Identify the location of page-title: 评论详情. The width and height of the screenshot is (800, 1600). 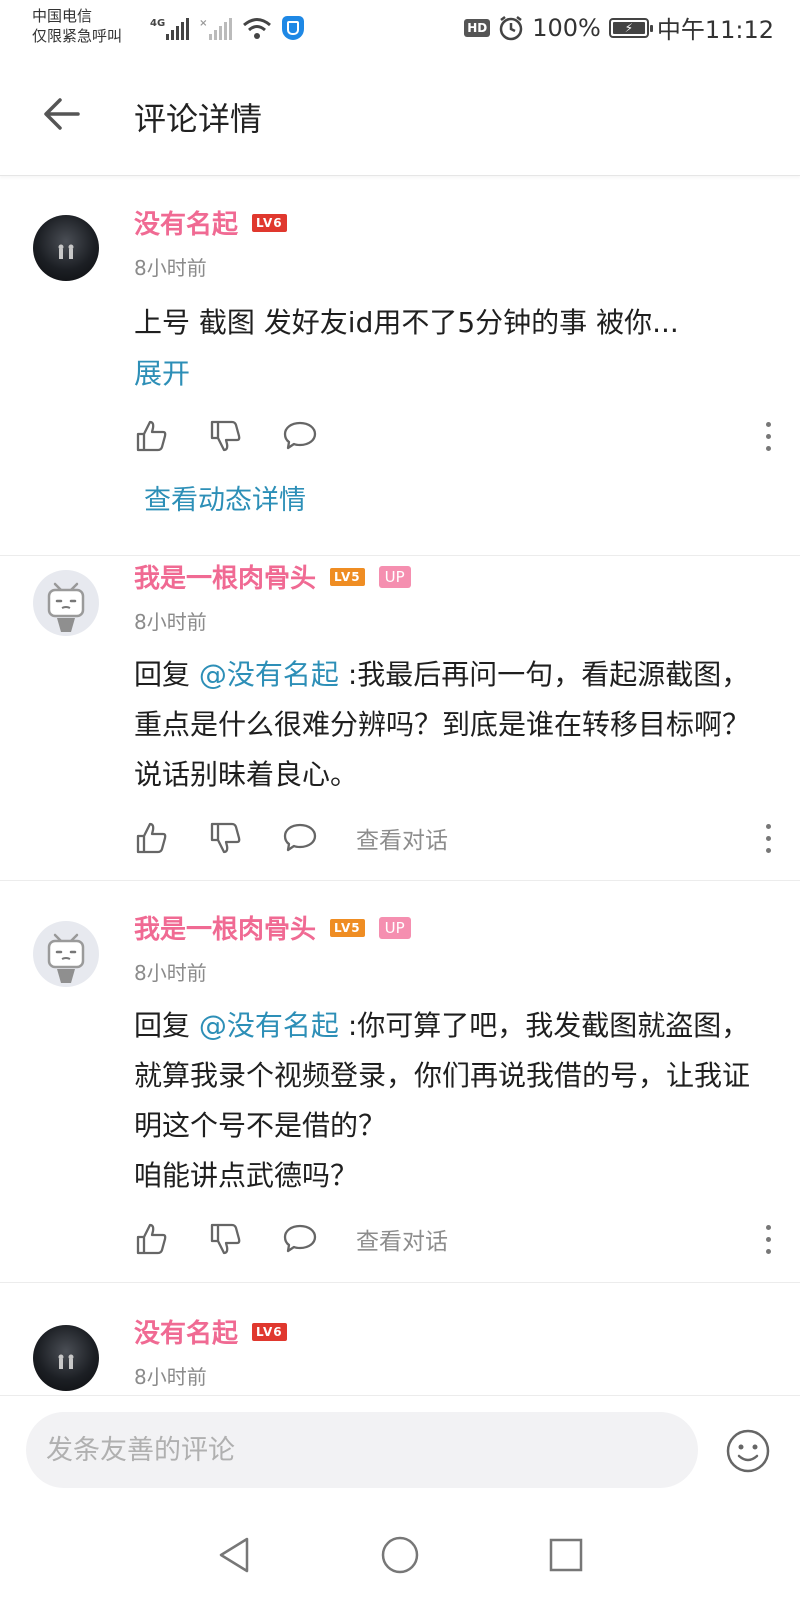
(198, 119).